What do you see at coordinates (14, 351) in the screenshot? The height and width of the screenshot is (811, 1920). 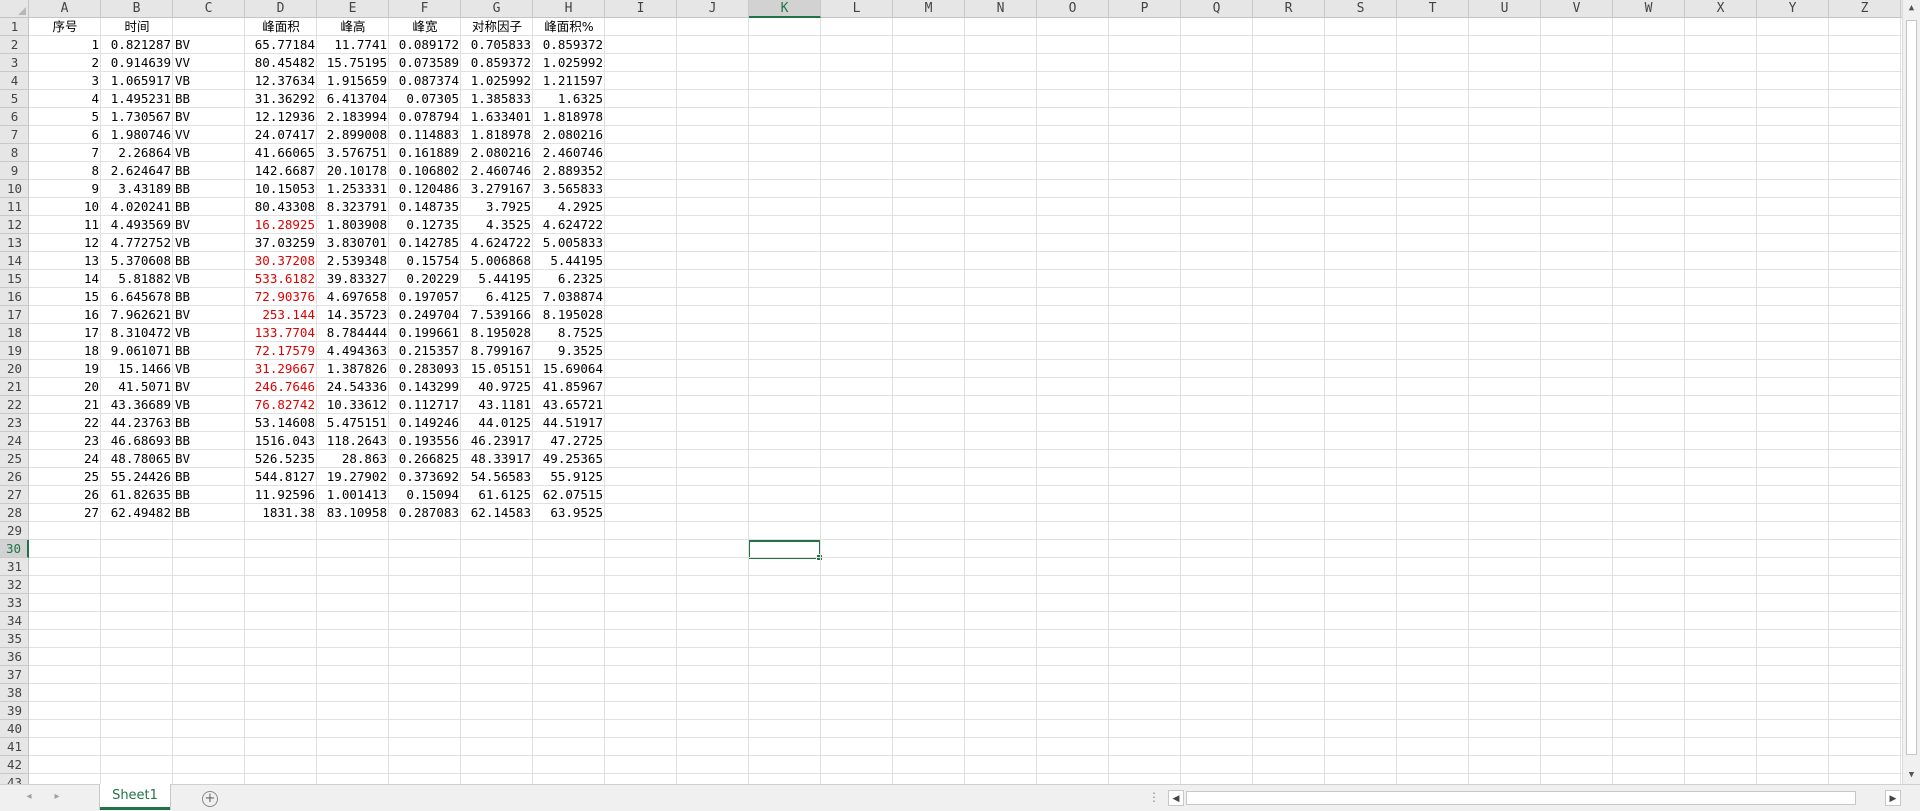 I see `row-header-19: 19` at bounding box center [14, 351].